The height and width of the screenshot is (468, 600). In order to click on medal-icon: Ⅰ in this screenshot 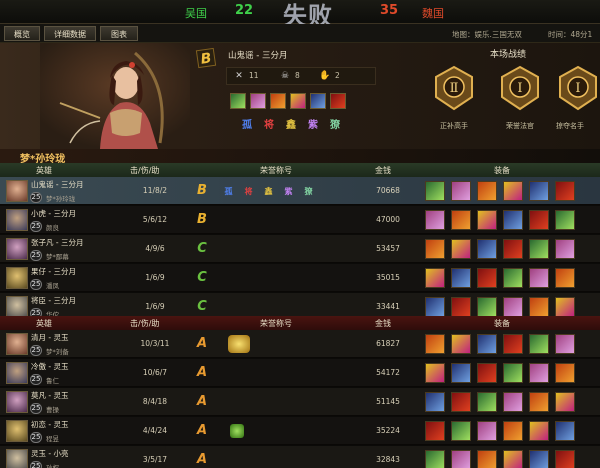, I will do `click(578, 88)`.